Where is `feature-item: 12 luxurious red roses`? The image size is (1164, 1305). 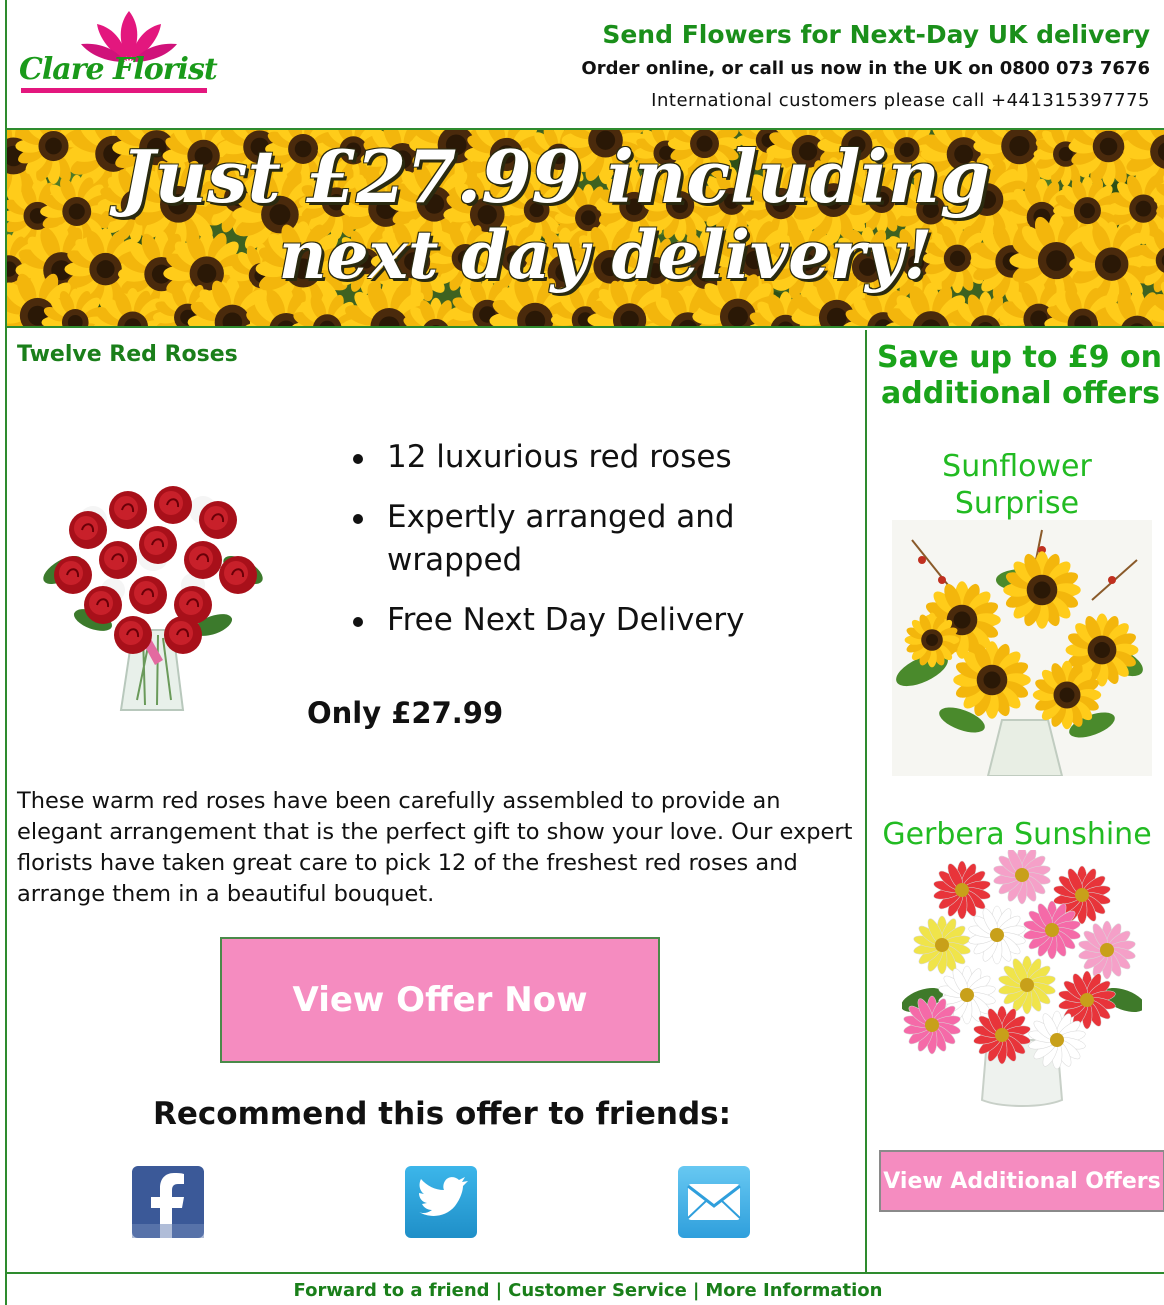 feature-item: 12 luxurious red roses is located at coordinates (592, 457).